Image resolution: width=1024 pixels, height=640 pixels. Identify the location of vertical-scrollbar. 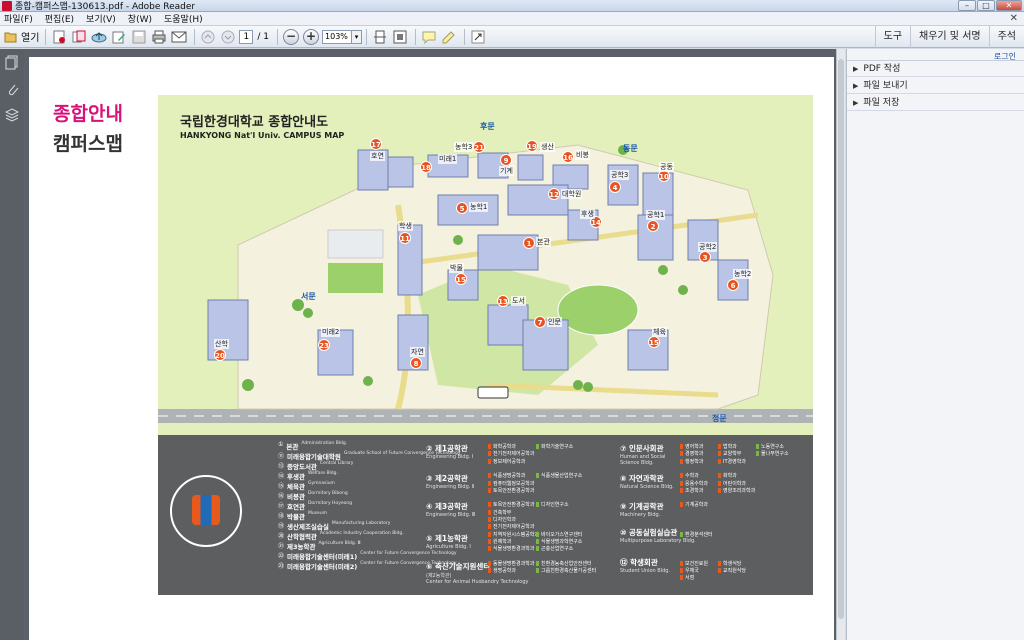
(840, 344).